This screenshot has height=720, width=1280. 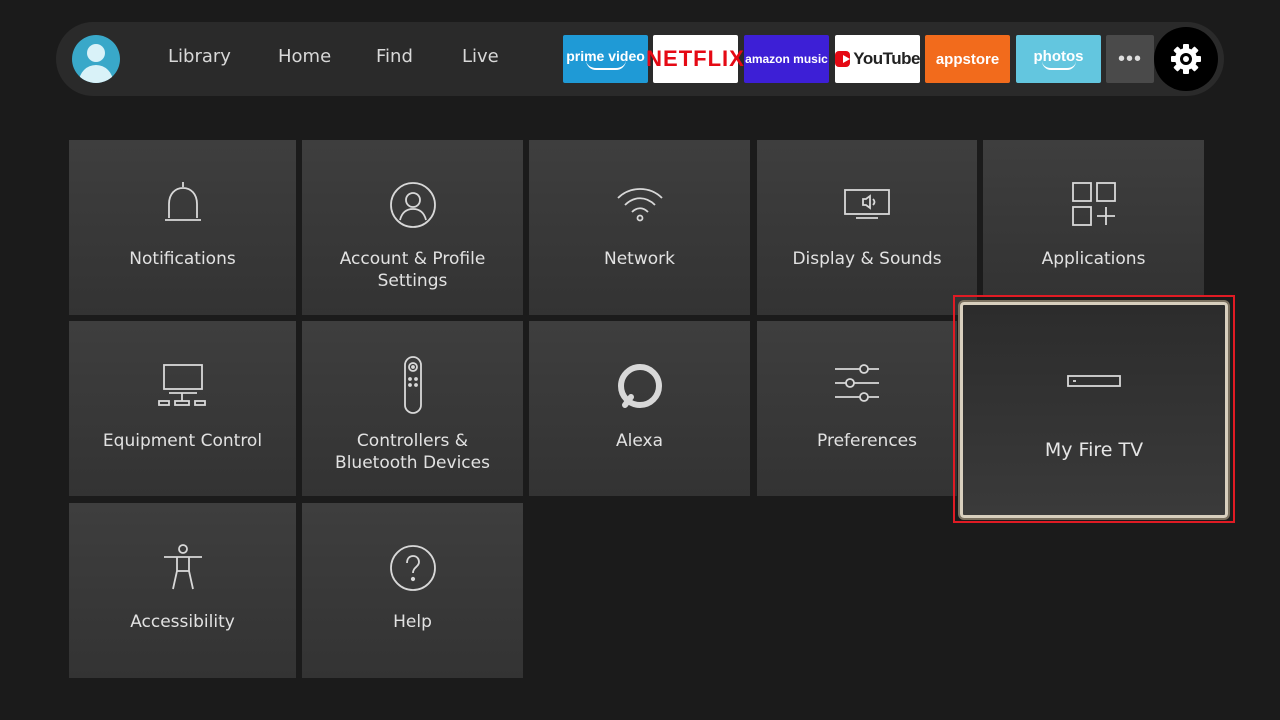 What do you see at coordinates (639, 205) in the screenshot?
I see `wifi-icon` at bounding box center [639, 205].